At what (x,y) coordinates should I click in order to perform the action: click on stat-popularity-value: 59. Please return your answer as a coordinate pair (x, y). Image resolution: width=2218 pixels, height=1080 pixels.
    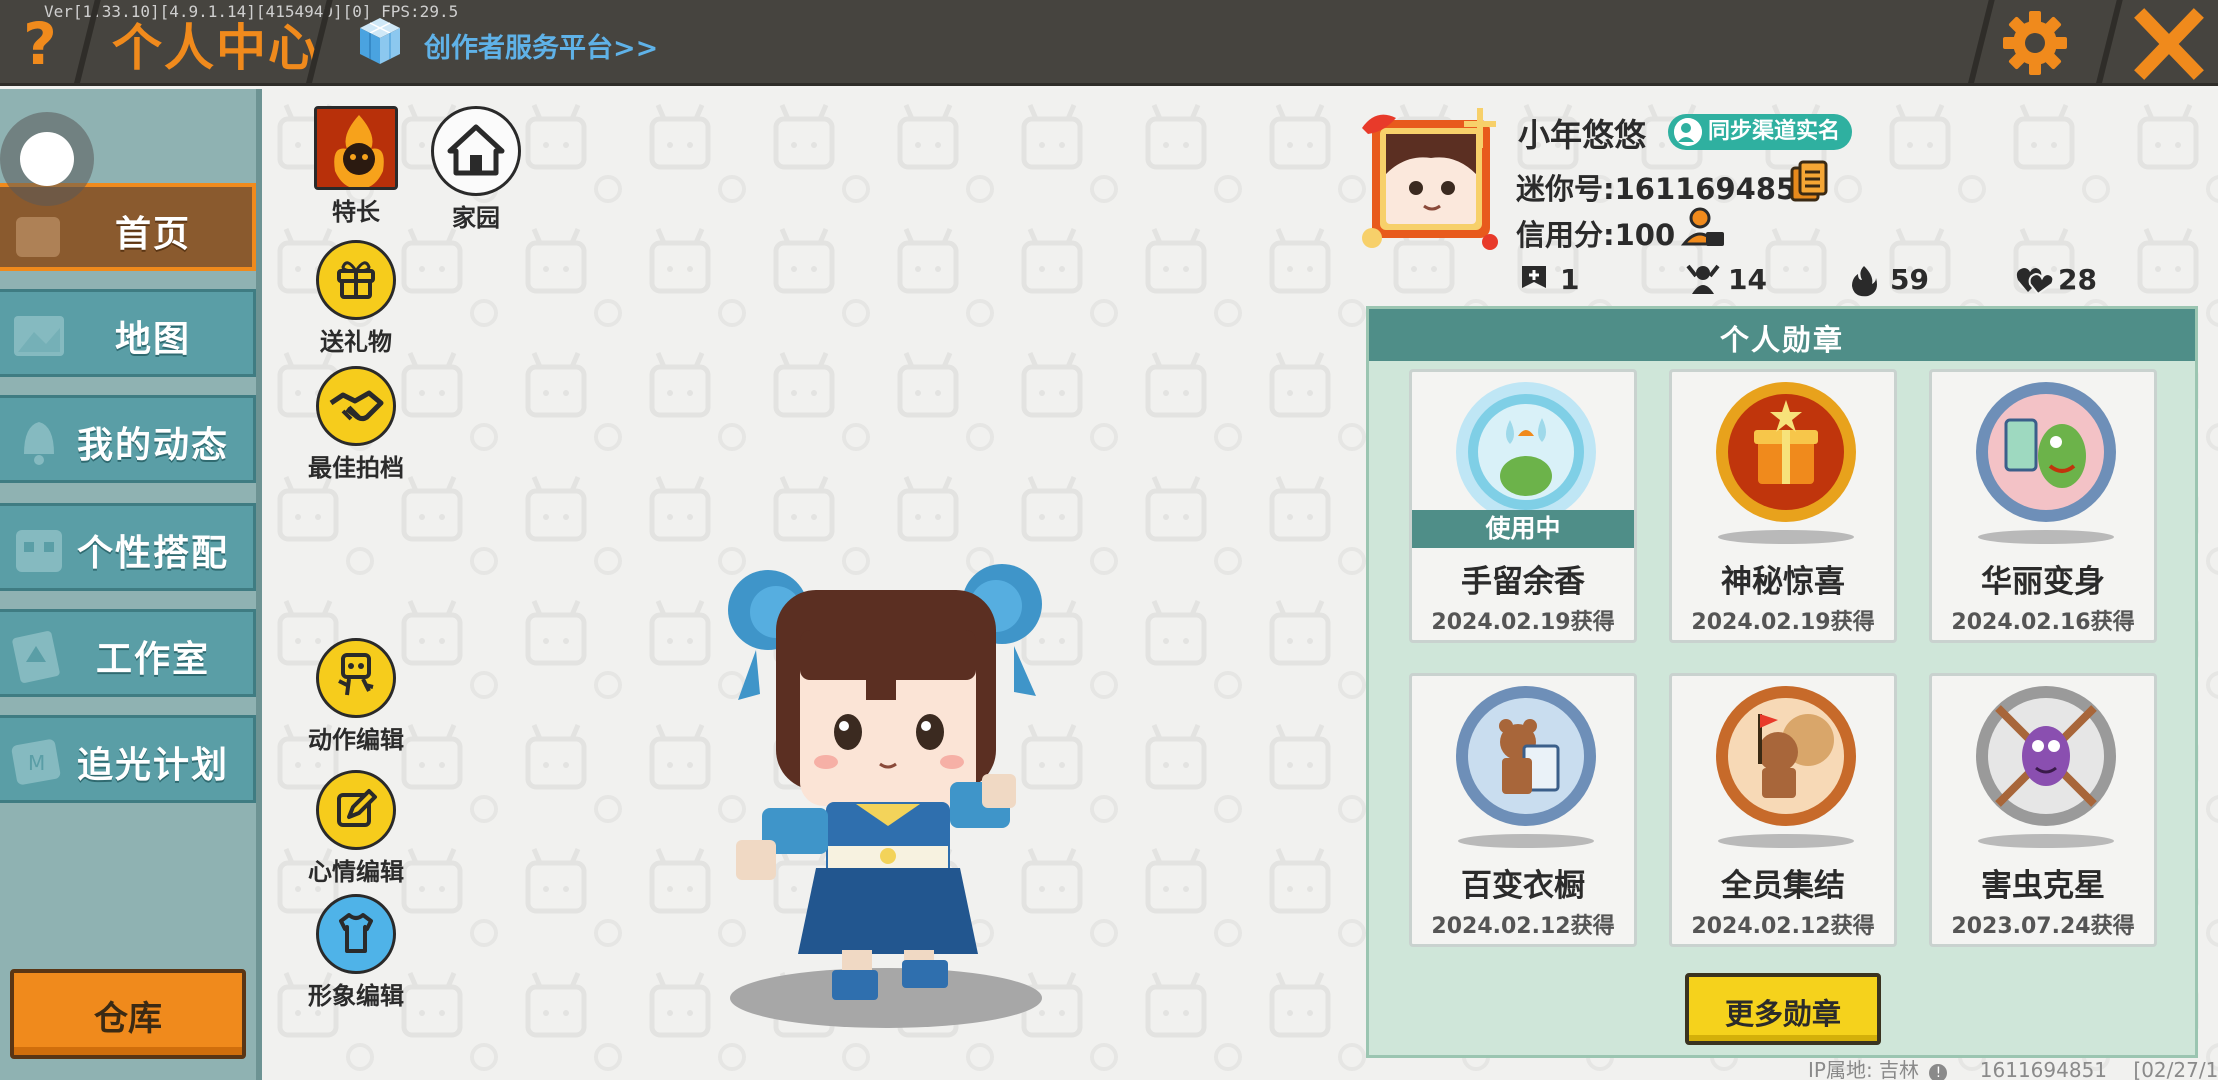
    Looking at the image, I should click on (1909, 279).